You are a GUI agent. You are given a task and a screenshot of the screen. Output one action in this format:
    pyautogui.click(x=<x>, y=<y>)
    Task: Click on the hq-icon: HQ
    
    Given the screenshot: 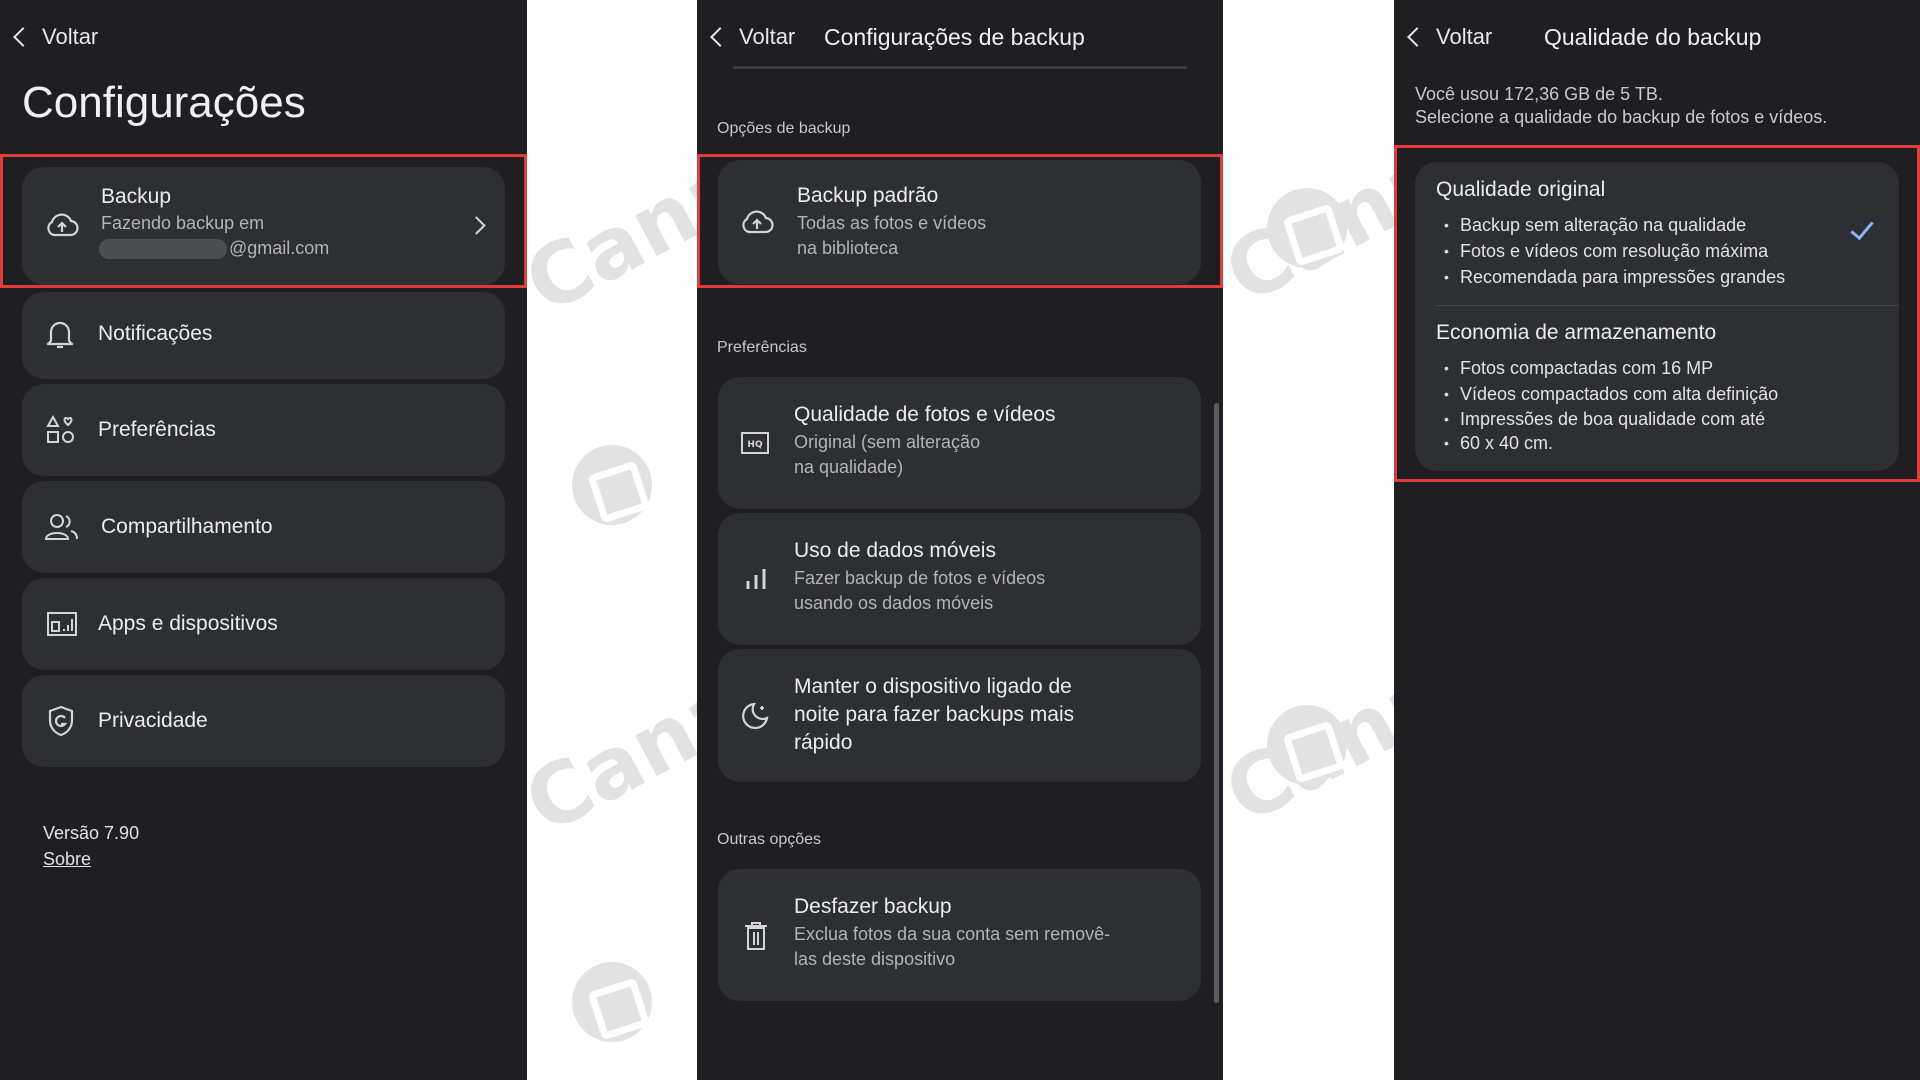 What is the action you would take?
    pyautogui.click(x=755, y=445)
    